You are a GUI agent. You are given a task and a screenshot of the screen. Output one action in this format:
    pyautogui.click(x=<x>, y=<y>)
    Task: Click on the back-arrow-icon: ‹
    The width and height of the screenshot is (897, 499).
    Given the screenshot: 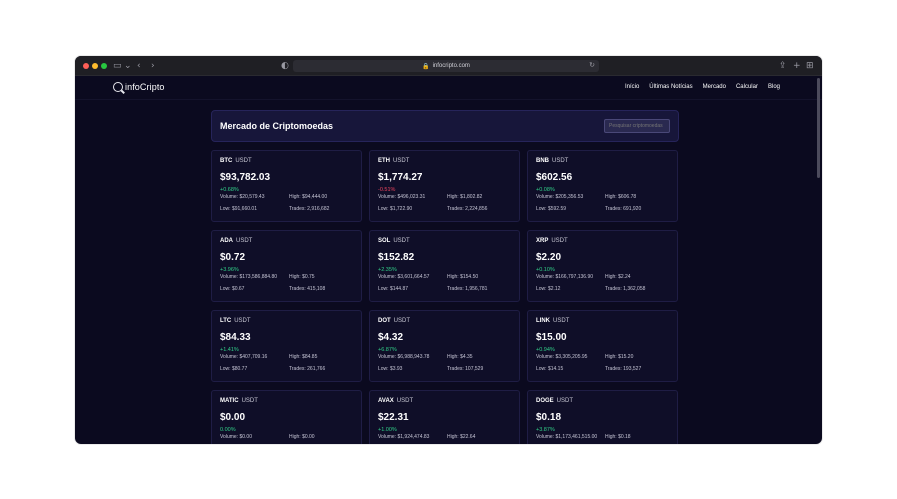 What is the action you would take?
    pyautogui.click(x=139, y=66)
    